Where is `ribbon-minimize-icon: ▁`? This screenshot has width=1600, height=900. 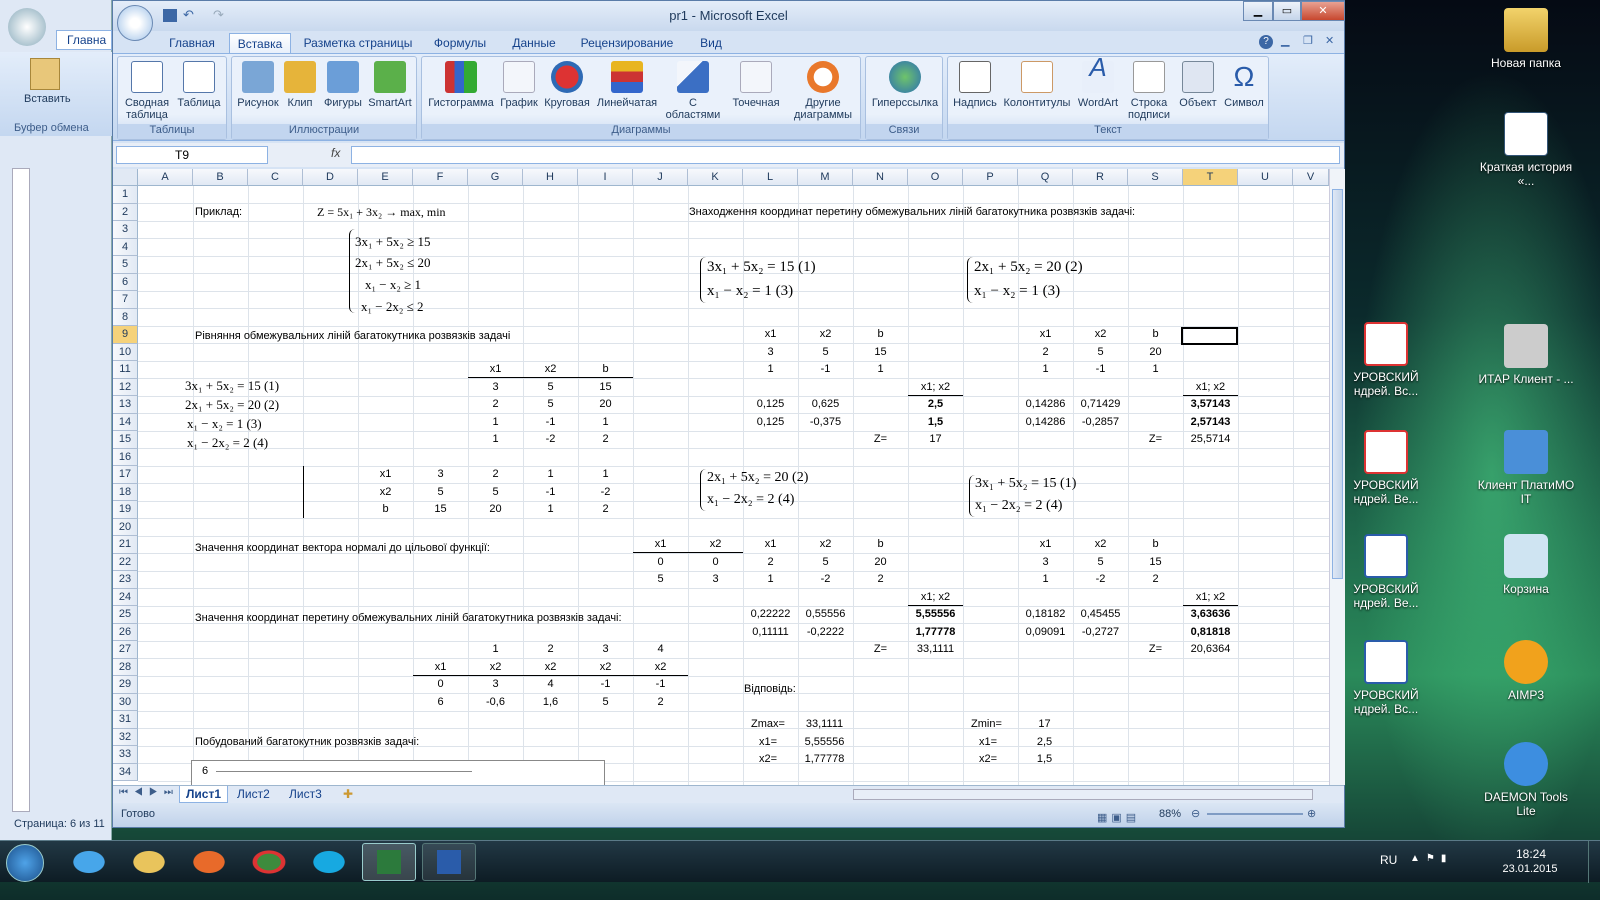
ribbon-minimize-icon: ▁ is located at coordinates (1285, 40).